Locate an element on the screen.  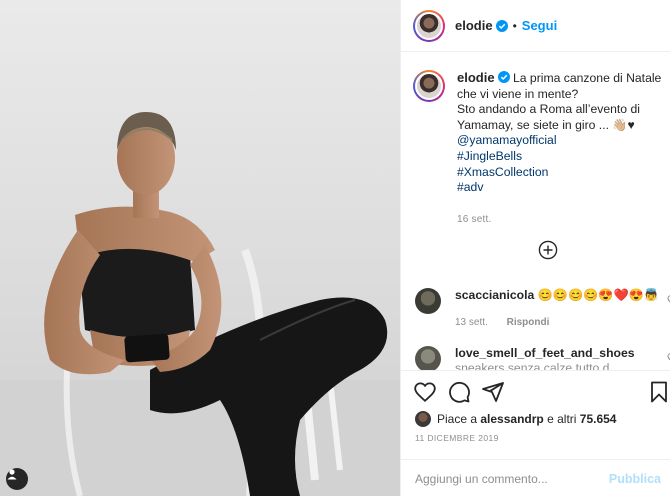
caption-username: elodie is located at coordinates (476, 77).